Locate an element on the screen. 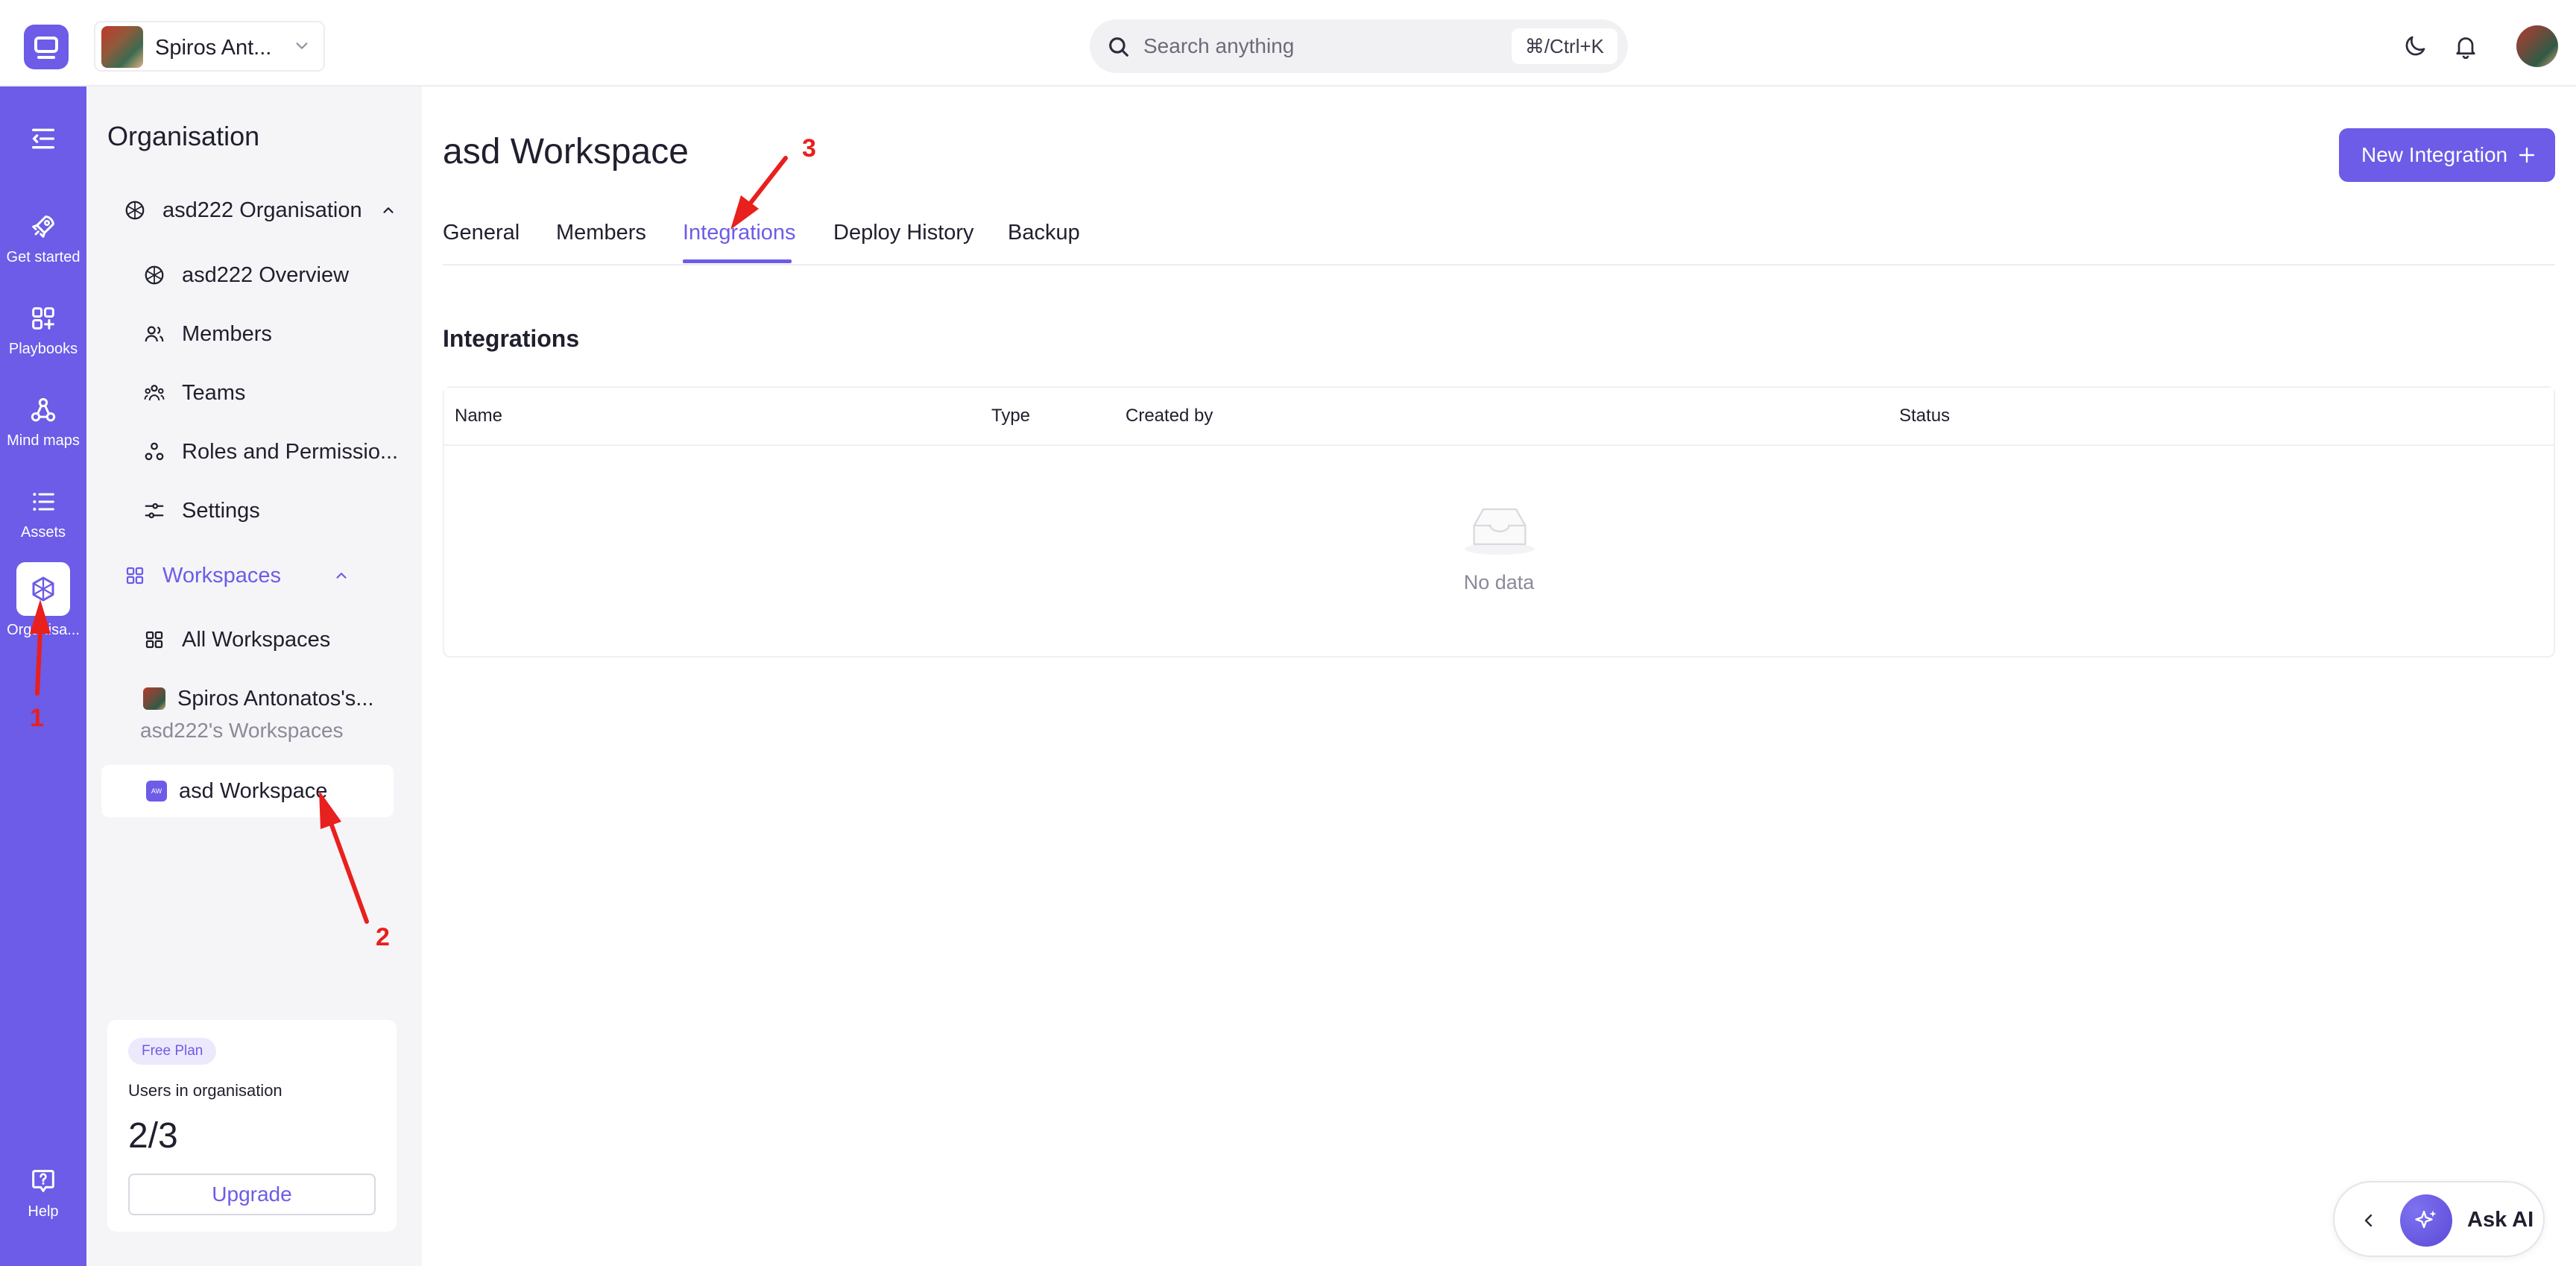  sidebar-item-overview: asd222 Overview is located at coordinates (246, 275).